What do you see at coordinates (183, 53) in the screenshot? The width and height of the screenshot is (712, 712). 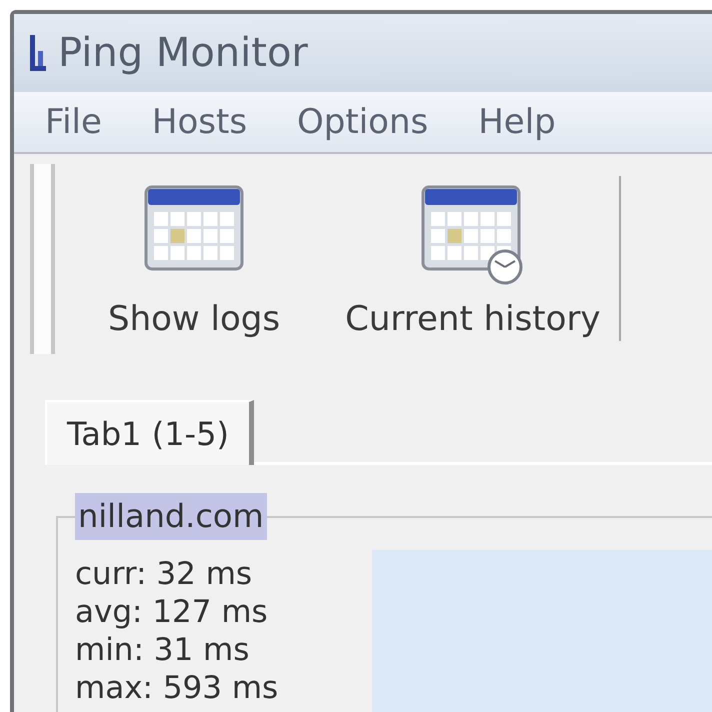 I see `window-title: Ping Monitor` at bounding box center [183, 53].